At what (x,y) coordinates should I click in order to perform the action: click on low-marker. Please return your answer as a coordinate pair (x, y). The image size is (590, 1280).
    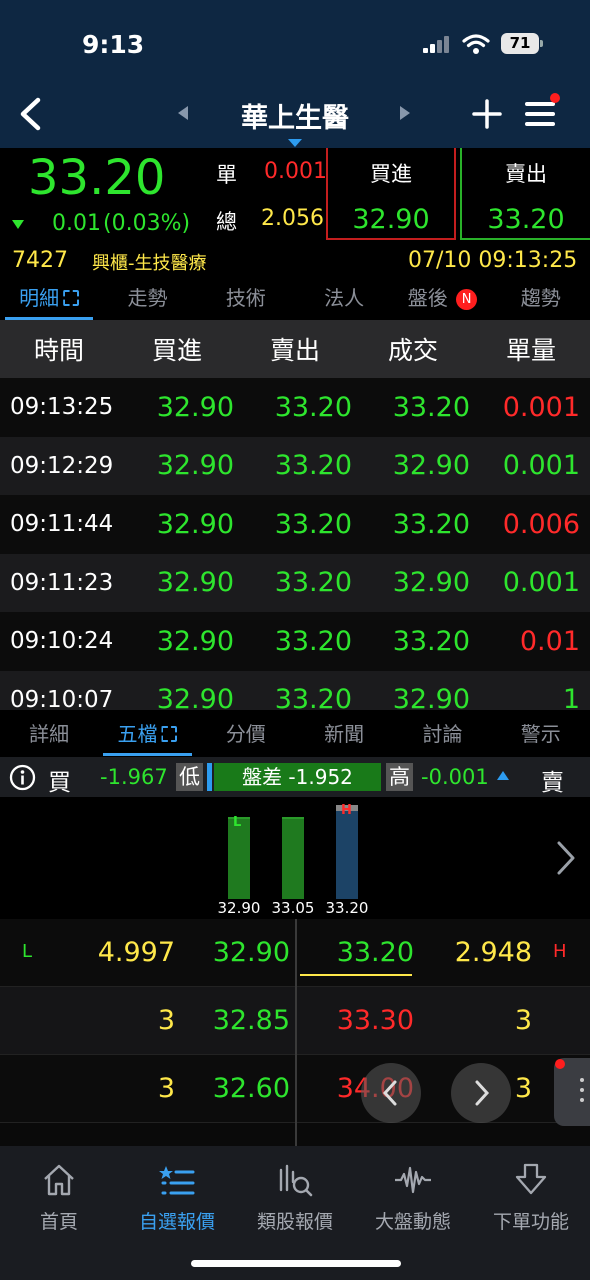
    Looking at the image, I should click on (209, 777).